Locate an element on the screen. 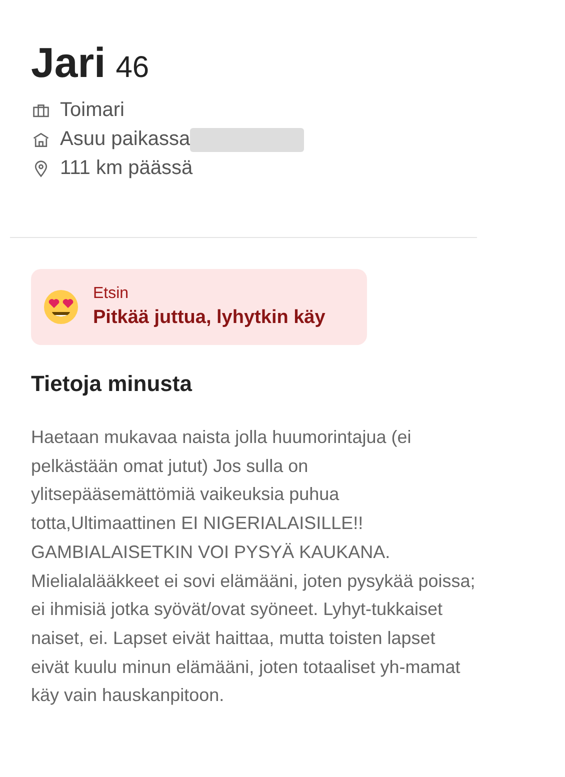 This screenshot has height=777, width=565. detail-text: 111 km päässä is located at coordinates (126, 168).